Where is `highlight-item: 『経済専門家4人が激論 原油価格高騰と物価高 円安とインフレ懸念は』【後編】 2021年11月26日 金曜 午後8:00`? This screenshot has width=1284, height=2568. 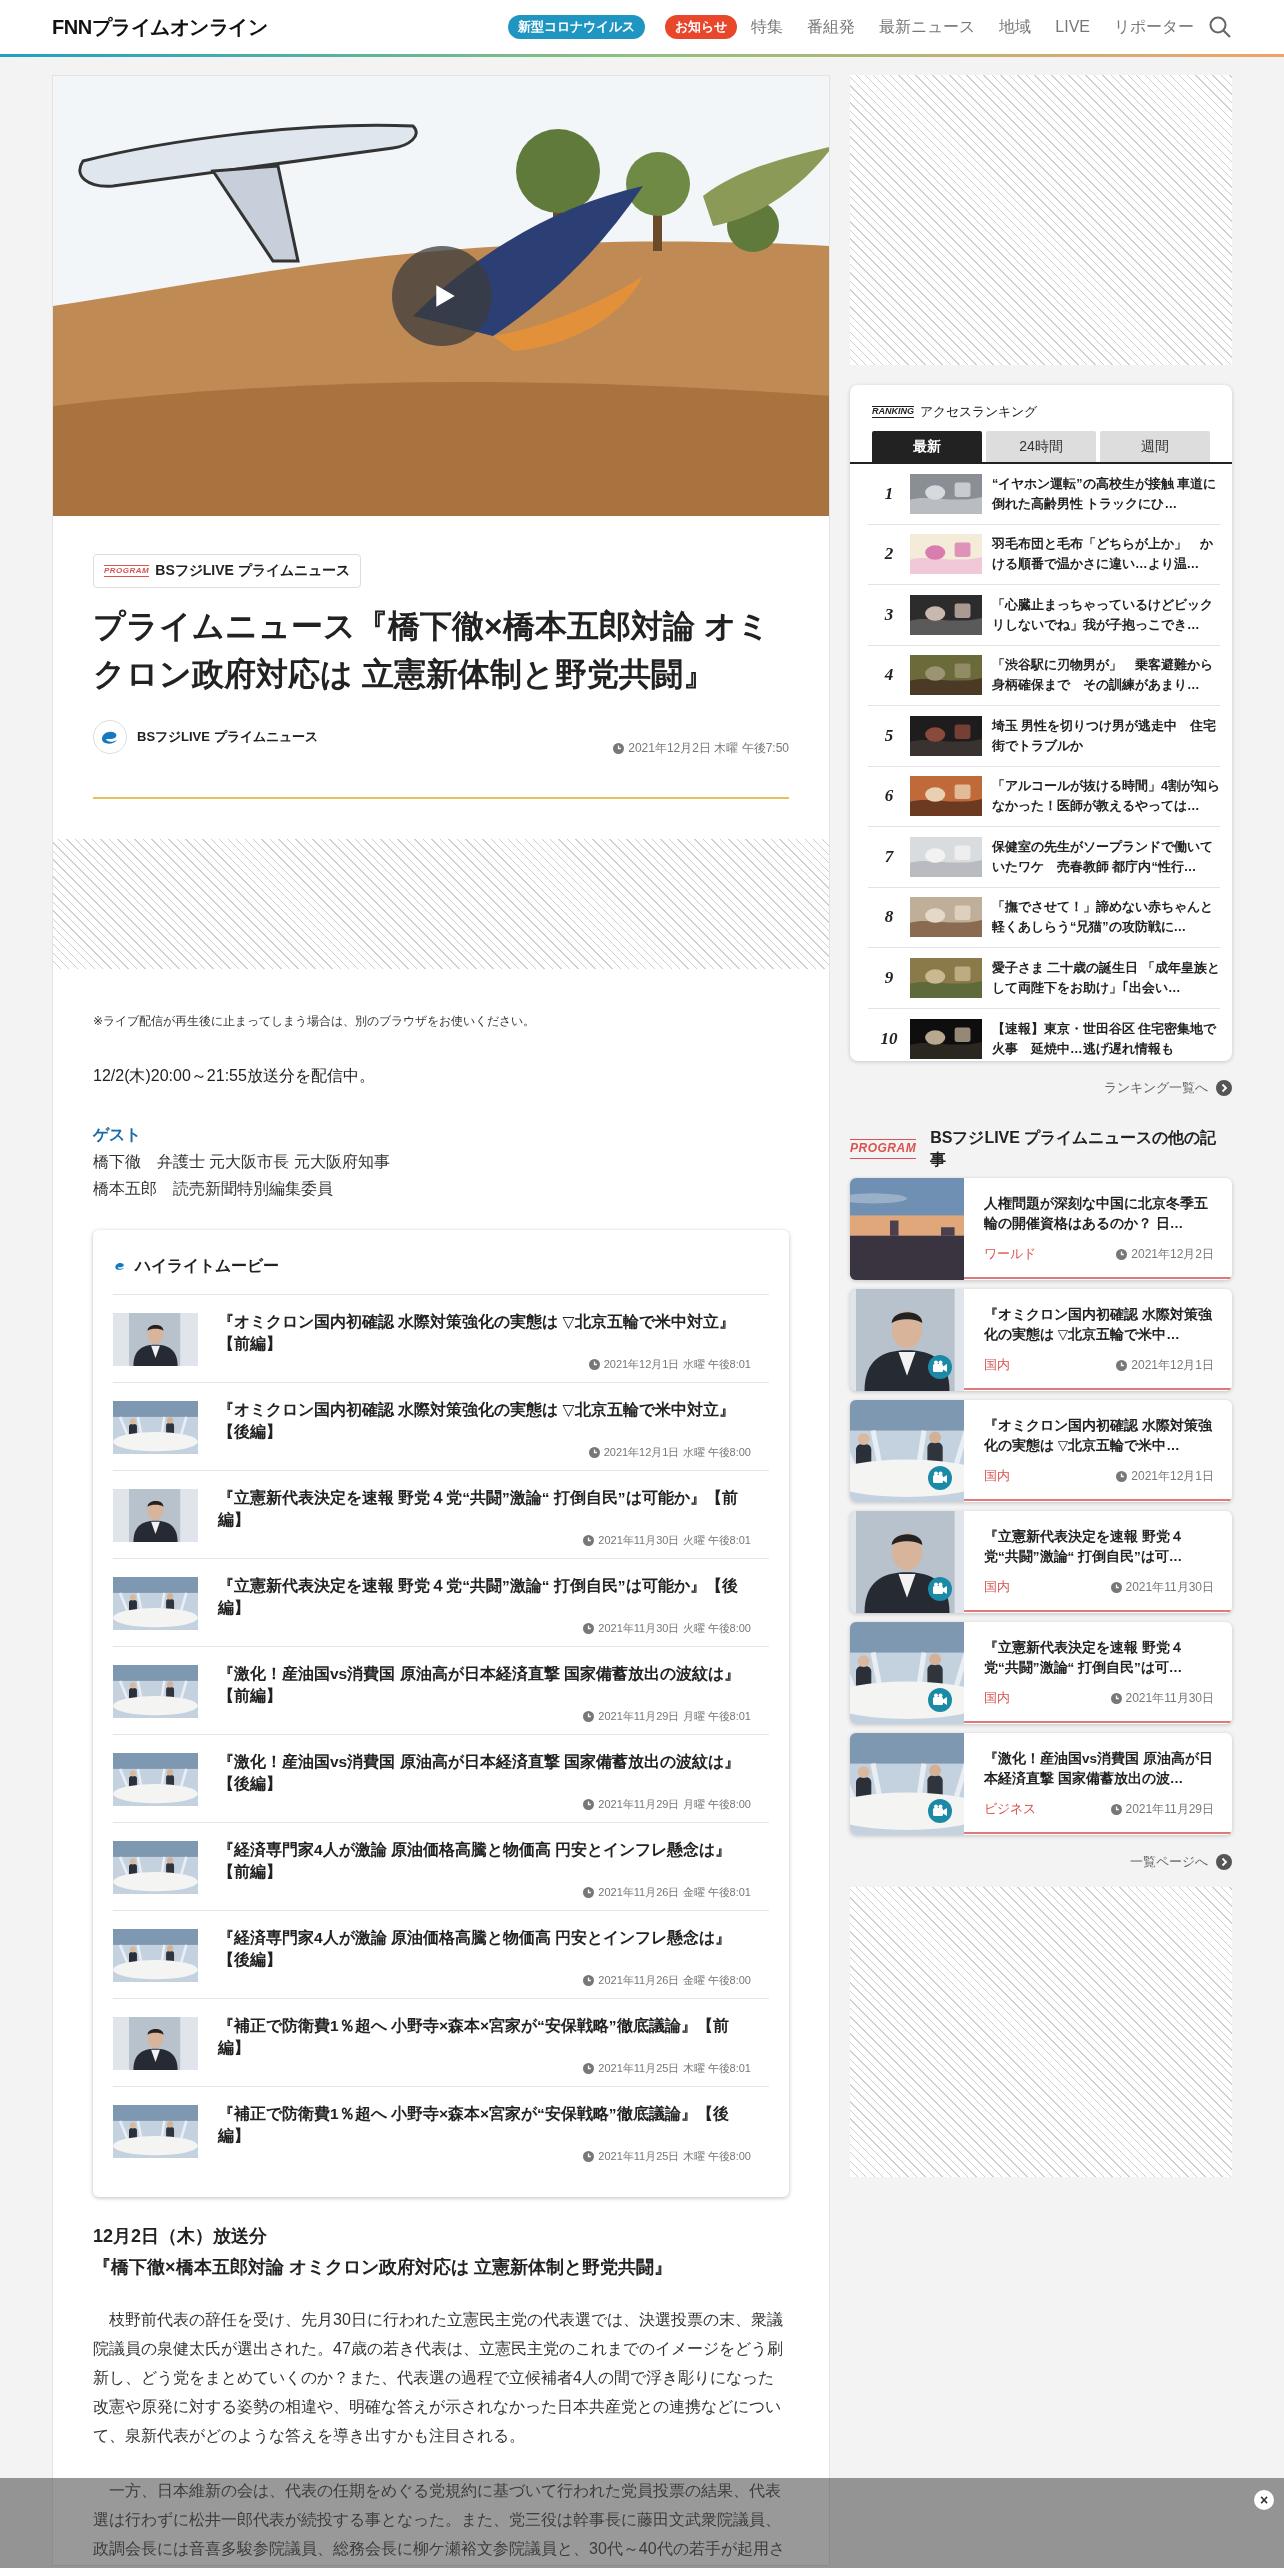 highlight-item: 『経済専門家4人が激論 原油価格高騰と物価高 円安とインフレ懸念は』【後編】 2021年11月26日 金曜 午後8:00 is located at coordinates (441, 1955).